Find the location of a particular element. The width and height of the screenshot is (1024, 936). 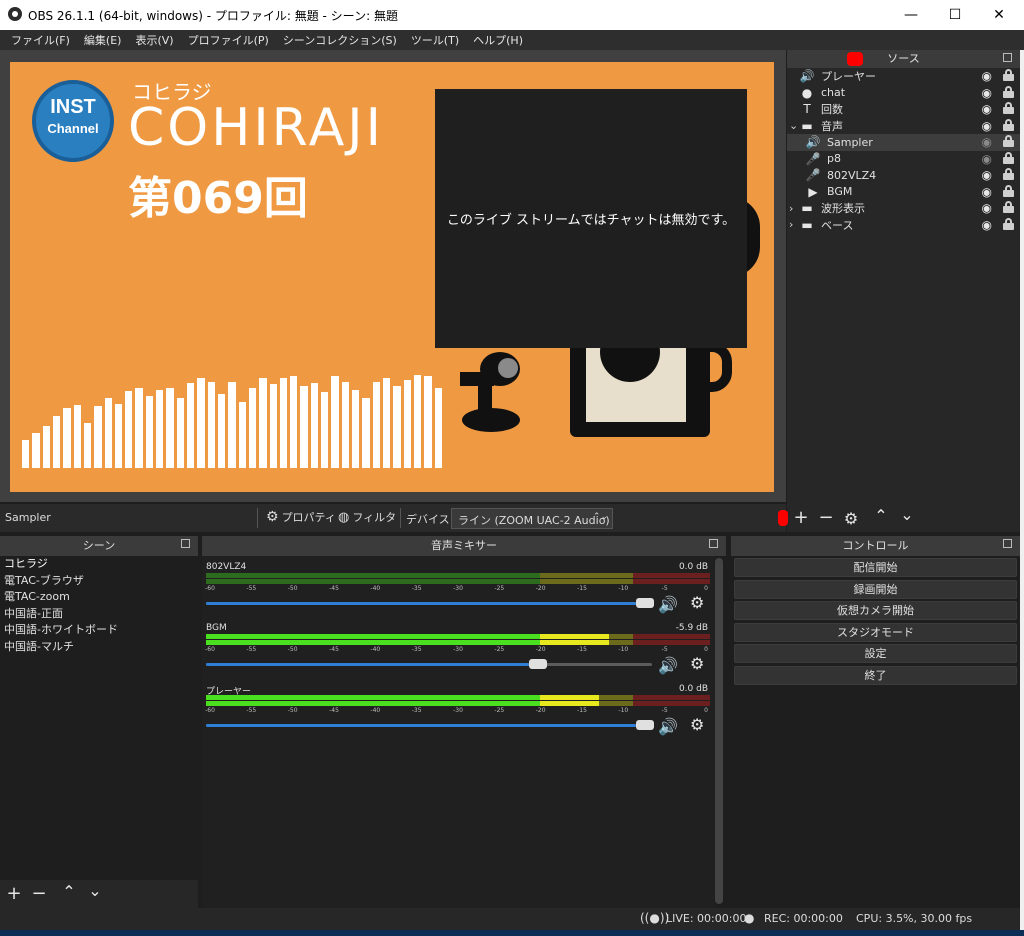

remove-source-button: − is located at coordinates (826, 517).